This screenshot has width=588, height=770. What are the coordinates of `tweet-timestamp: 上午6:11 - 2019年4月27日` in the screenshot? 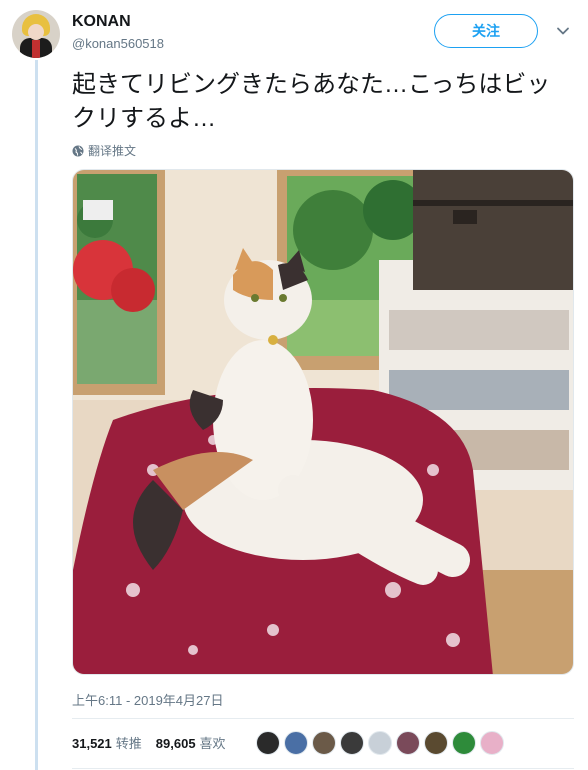 It's located at (148, 699).